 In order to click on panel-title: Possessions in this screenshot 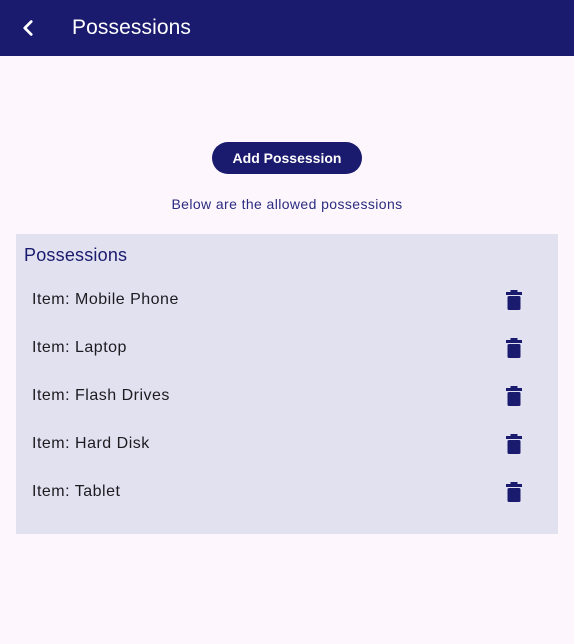, I will do `click(76, 255)`.